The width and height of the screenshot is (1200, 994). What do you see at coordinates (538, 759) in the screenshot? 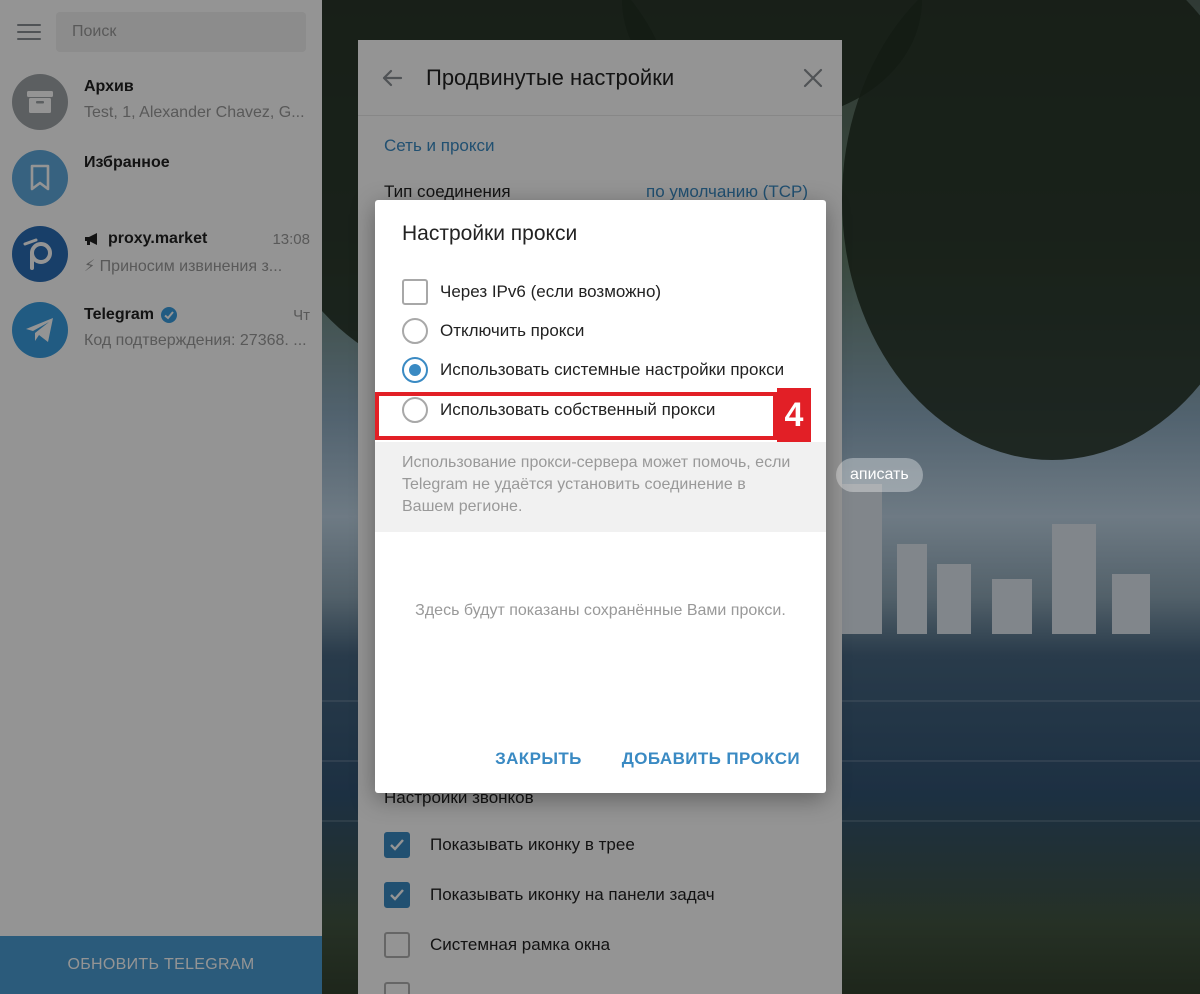
I see `close-button: ЗАКРЫТЬ` at bounding box center [538, 759].